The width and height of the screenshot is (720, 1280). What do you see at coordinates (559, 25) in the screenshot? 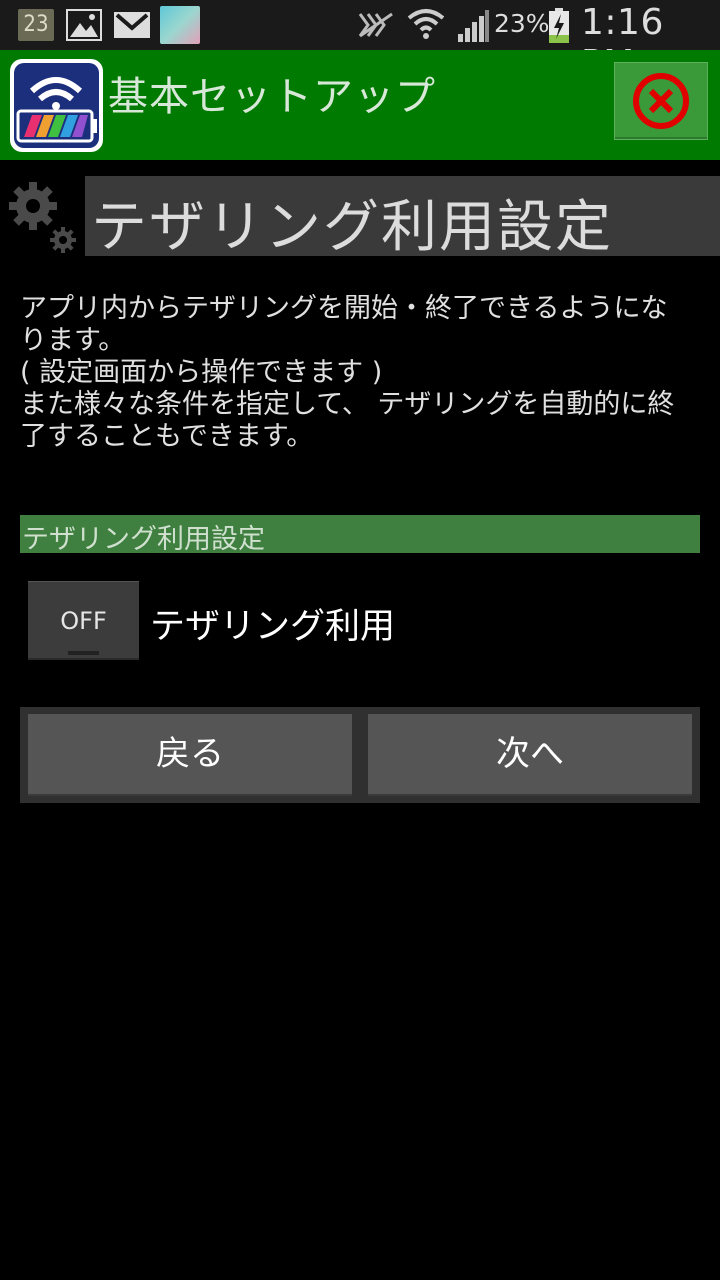
I see `battery-charging-icon` at bounding box center [559, 25].